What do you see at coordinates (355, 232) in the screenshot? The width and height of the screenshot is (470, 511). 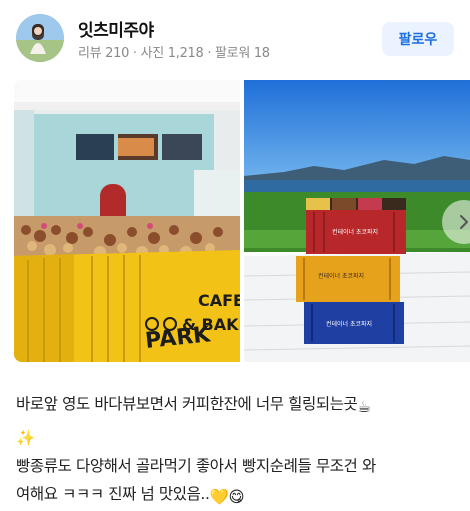 I see `photo2-box-label-red: 컨테이너 초코파지` at bounding box center [355, 232].